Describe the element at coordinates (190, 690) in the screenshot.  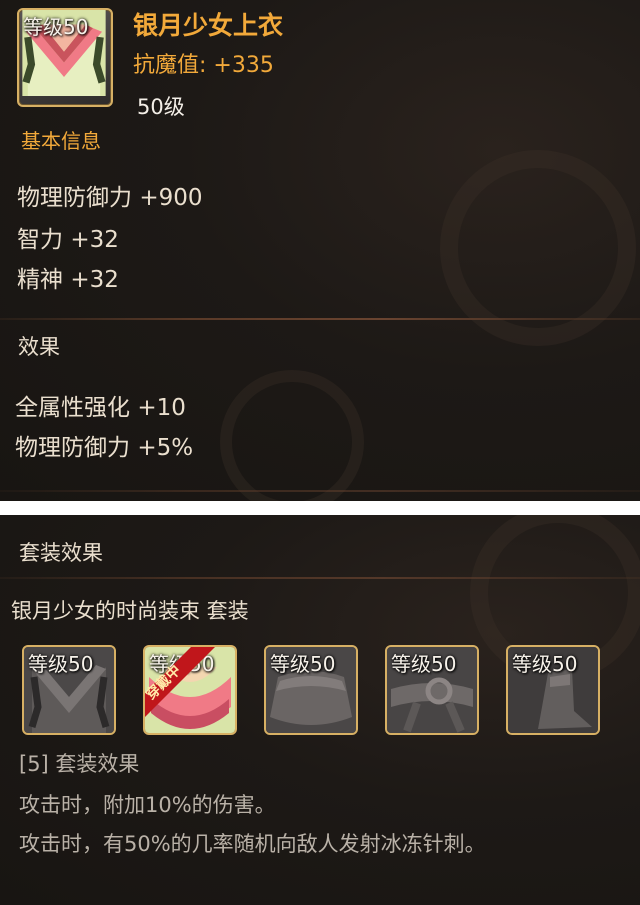
I see `set-item-slot-equipped: 等级50 穿戴中` at that location.